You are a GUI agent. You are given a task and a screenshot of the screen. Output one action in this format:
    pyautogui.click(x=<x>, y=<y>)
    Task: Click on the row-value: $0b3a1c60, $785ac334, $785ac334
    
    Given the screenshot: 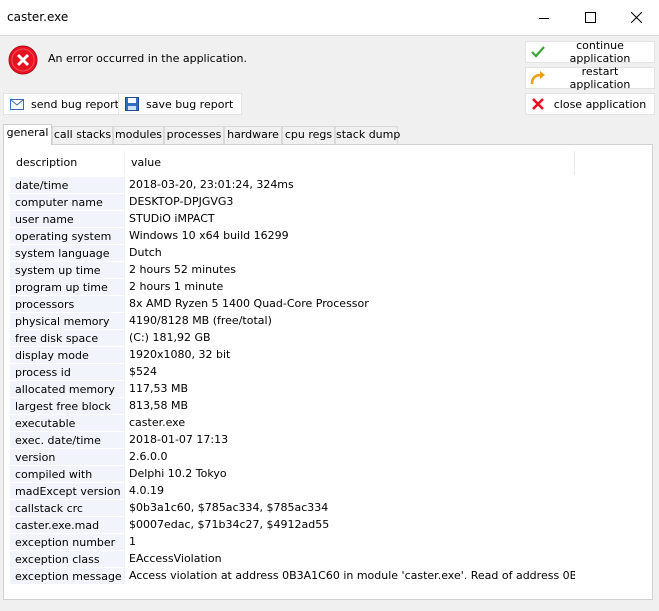 What is the action you would take?
    pyautogui.click(x=229, y=507)
    